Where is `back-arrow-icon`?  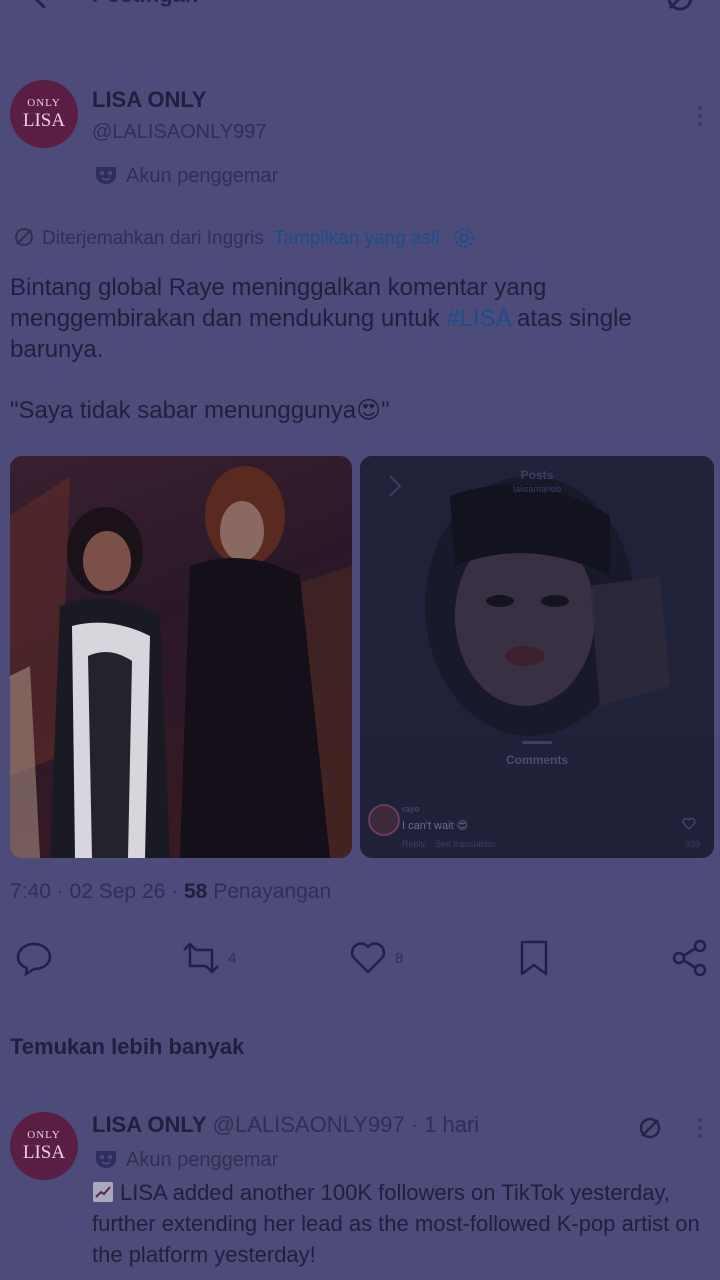
back-arrow-icon is located at coordinates (46, 8).